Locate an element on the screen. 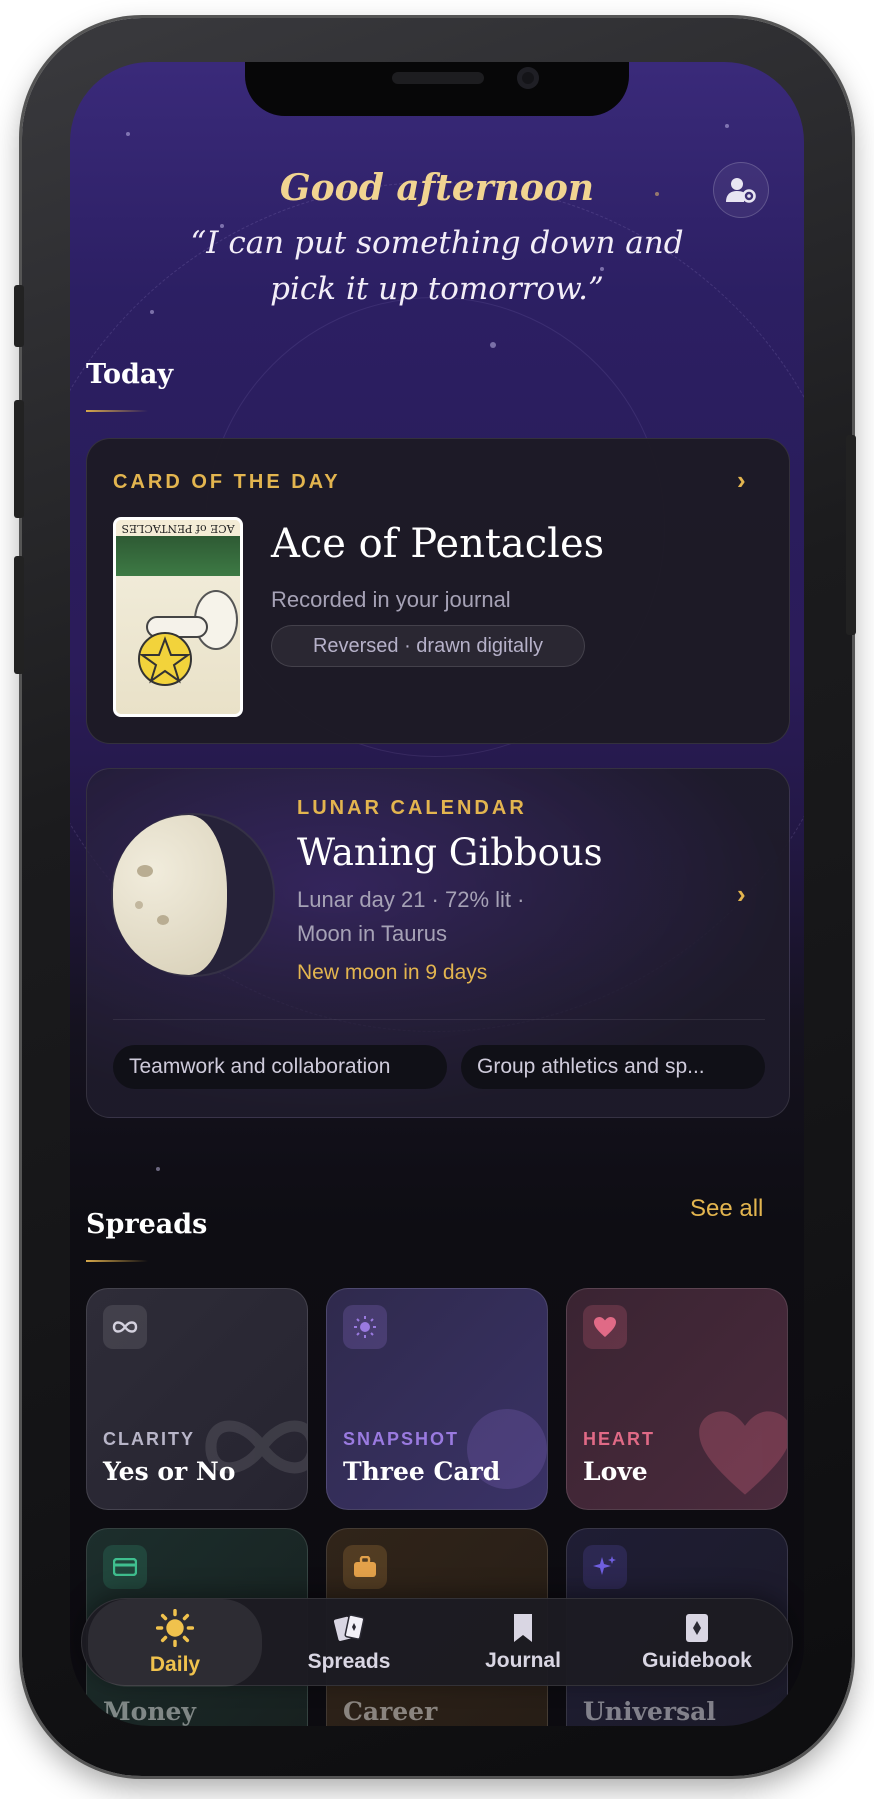  speaker is located at coordinates (438, 78).